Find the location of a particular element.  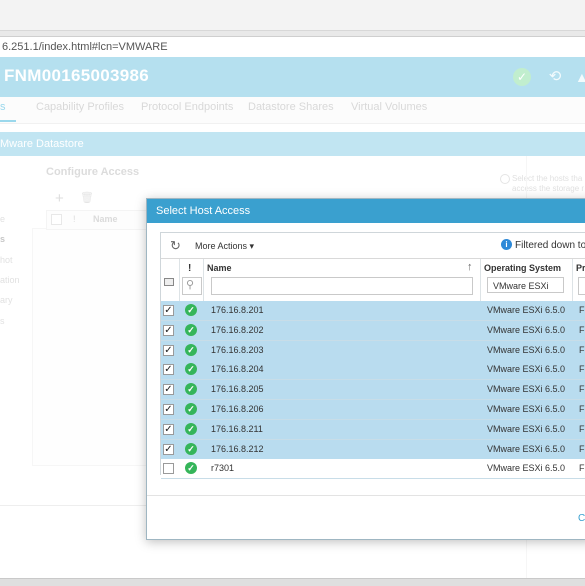

search-icon: ⚲ is located at coordinates (190, 285).